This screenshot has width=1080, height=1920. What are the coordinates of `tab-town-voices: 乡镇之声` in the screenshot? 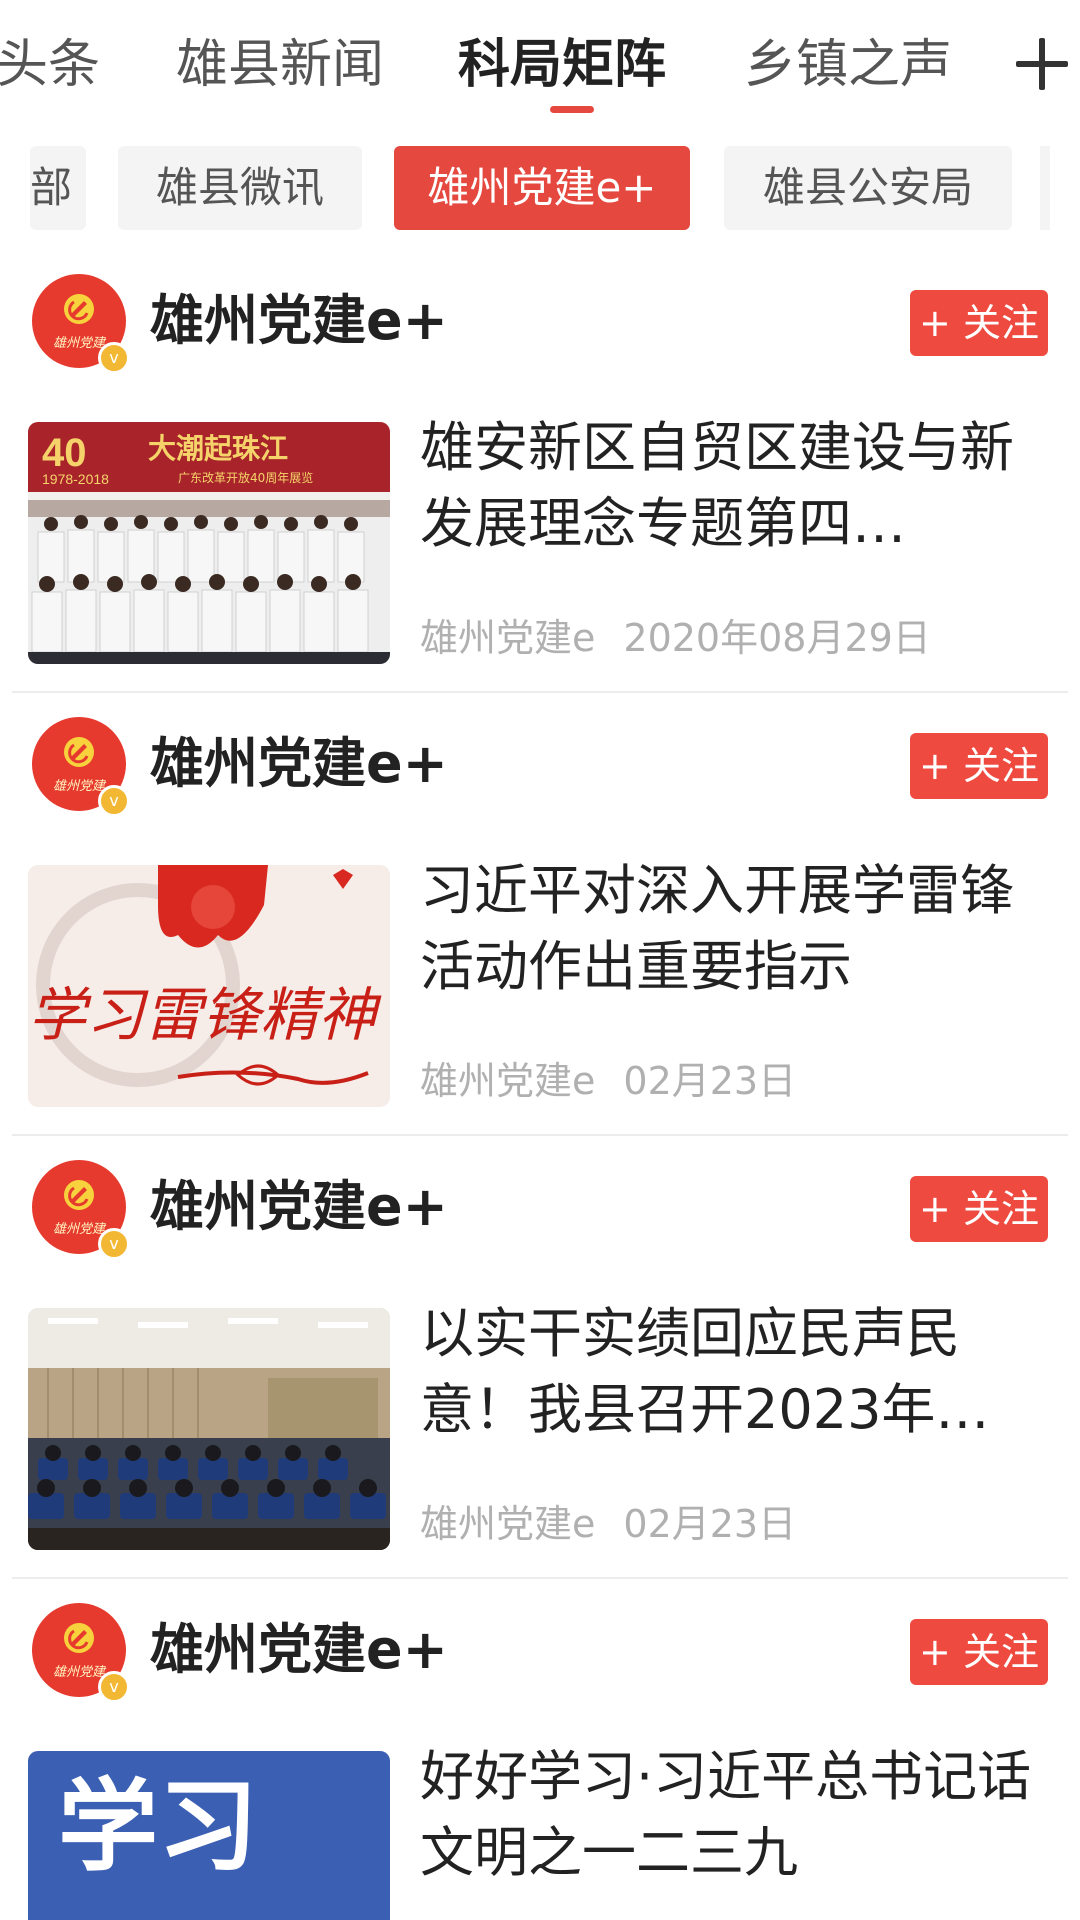 It's located at (848, 65).